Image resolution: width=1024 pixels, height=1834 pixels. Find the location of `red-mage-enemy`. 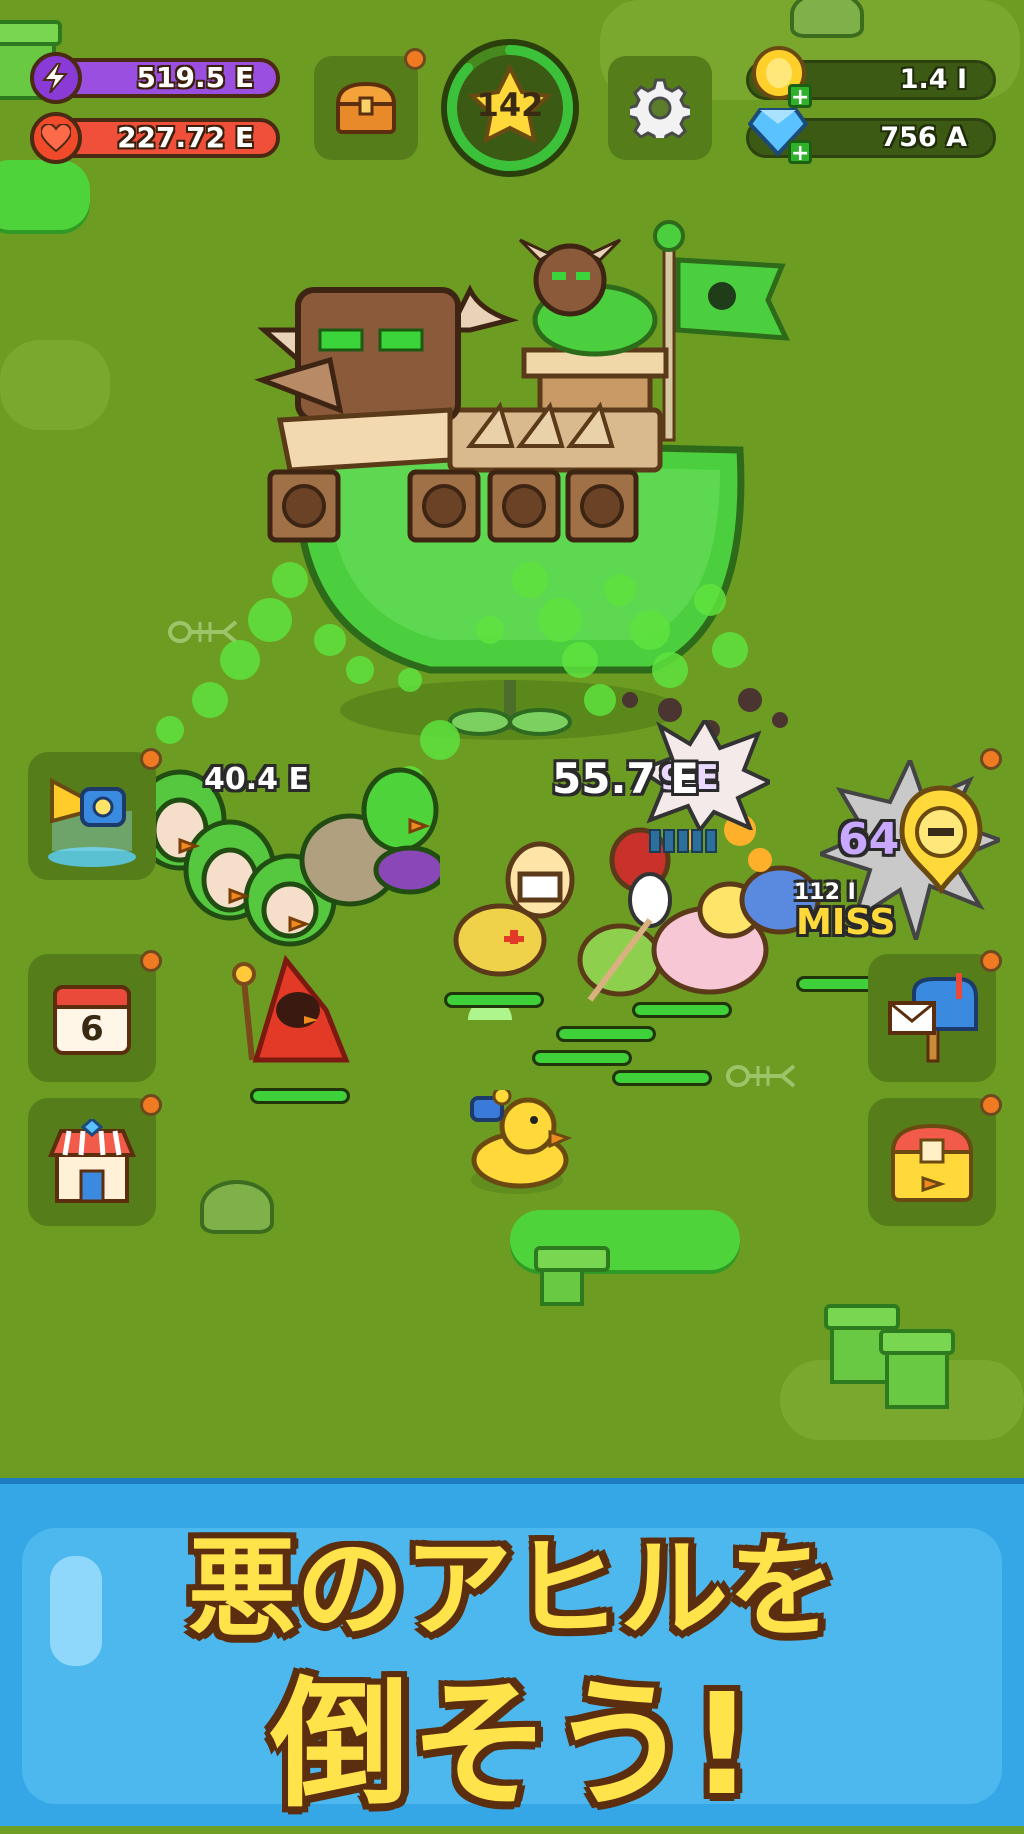

red-mage-enemy is located at coordinates (291, 1010).